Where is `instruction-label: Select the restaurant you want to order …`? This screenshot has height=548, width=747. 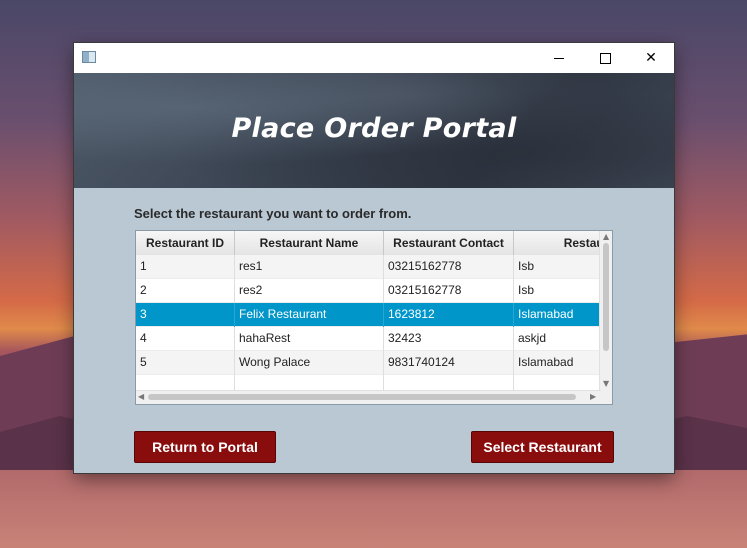 instruction-label: Select the restaurant you want to order … is located at coordinates (273, 213).